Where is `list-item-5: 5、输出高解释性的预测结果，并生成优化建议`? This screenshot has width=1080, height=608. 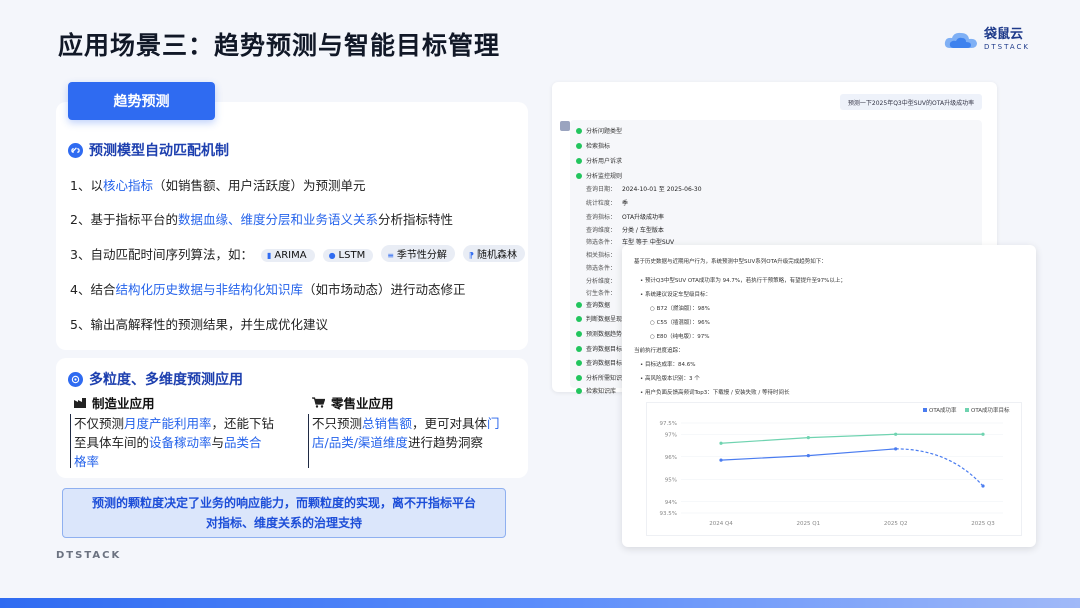 list-item-5: 5、输出高解释性的预测结果，并生成优化建议 is located at coordinates (199, 324).